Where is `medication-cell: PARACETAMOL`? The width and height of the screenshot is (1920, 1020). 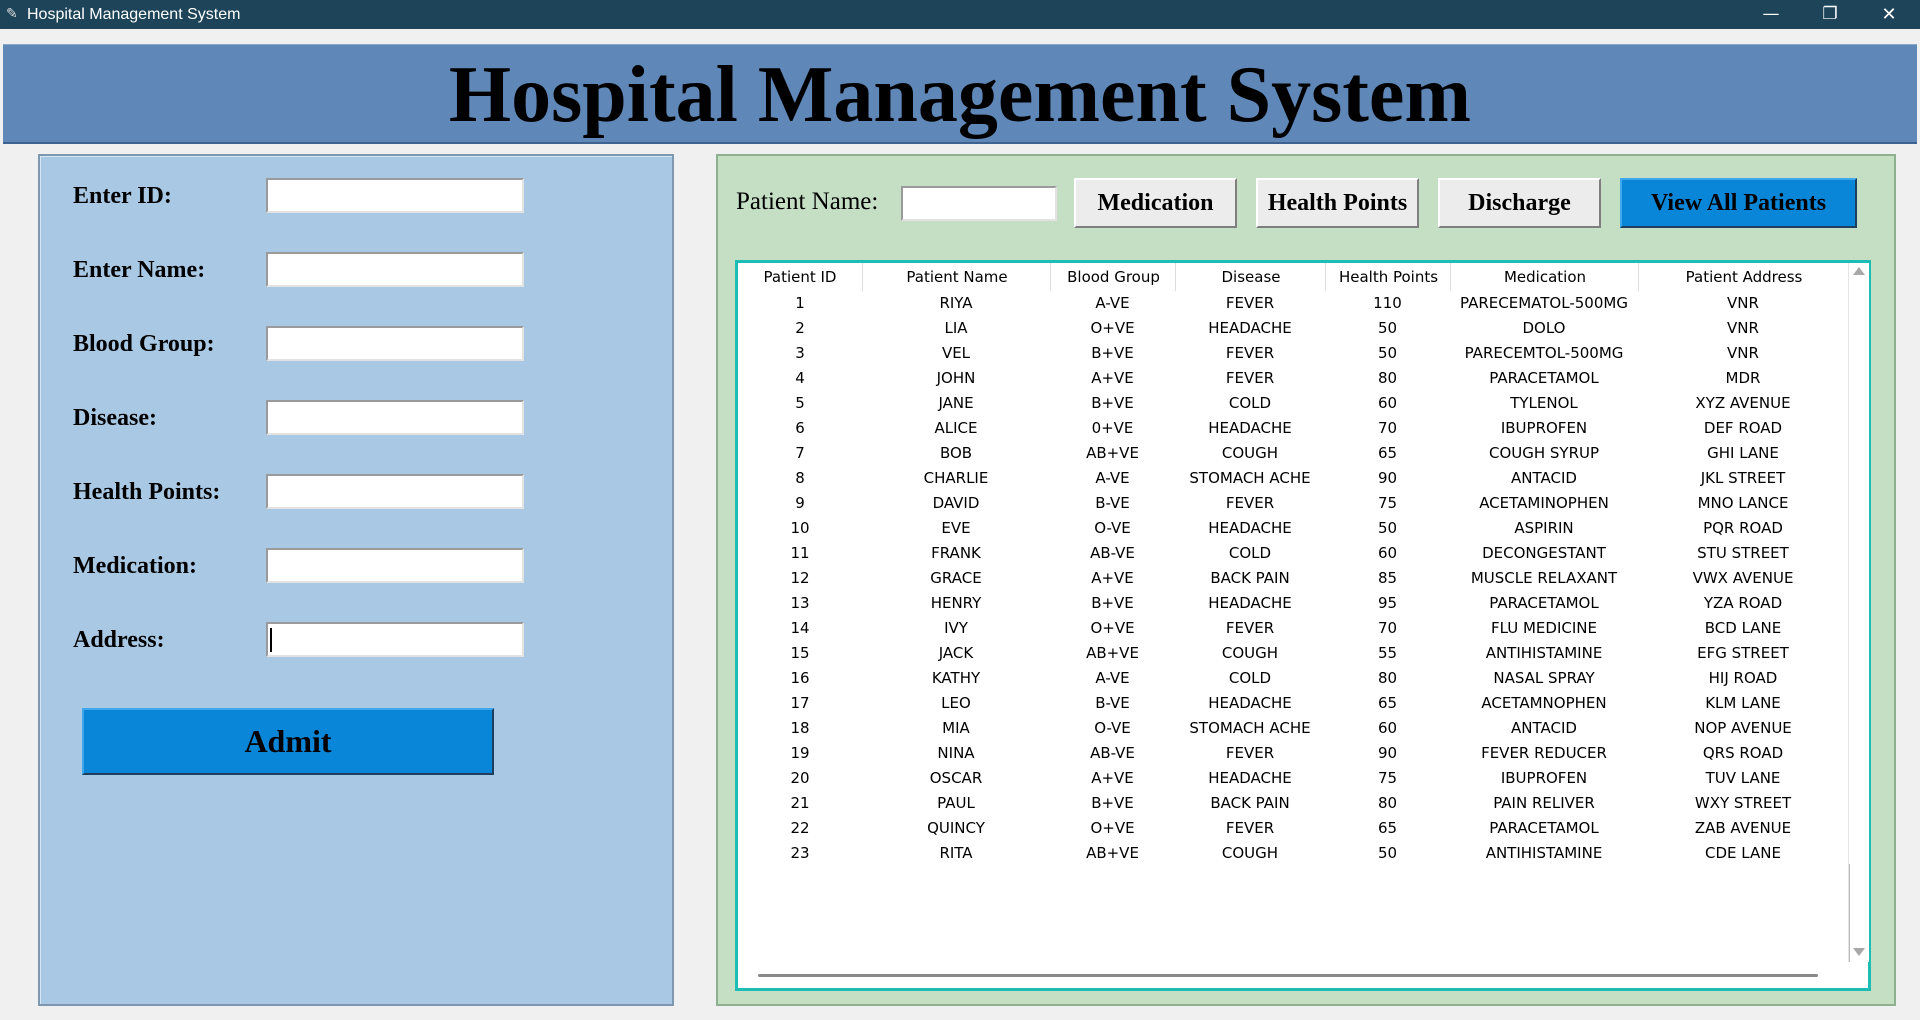 medication-cell: PARACETAMOL is located at coordinates (1544, 378).